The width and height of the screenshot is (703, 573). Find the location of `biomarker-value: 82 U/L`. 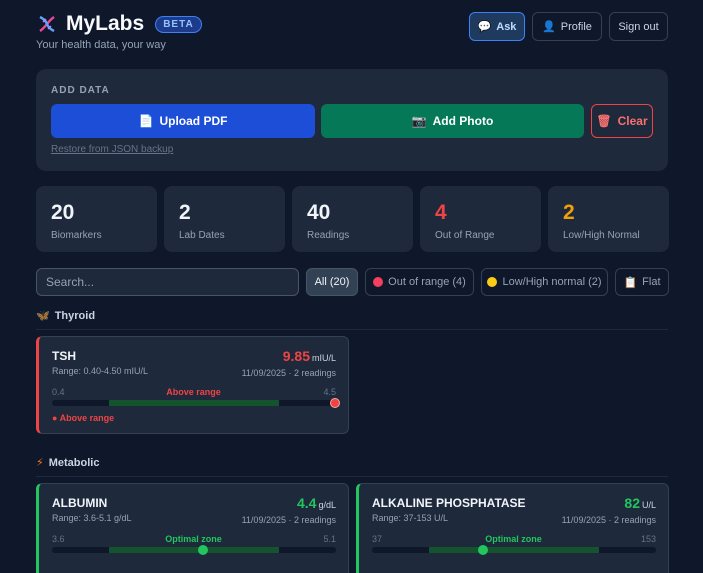

biomarker-value: 82 U/L is located at coordinates (640, 503).